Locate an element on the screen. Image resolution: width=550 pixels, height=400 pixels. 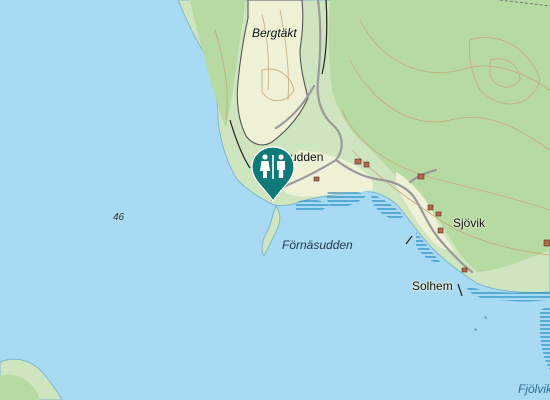
water-label-fjolvik: Fjölvik is located at coordinates (534, 389).